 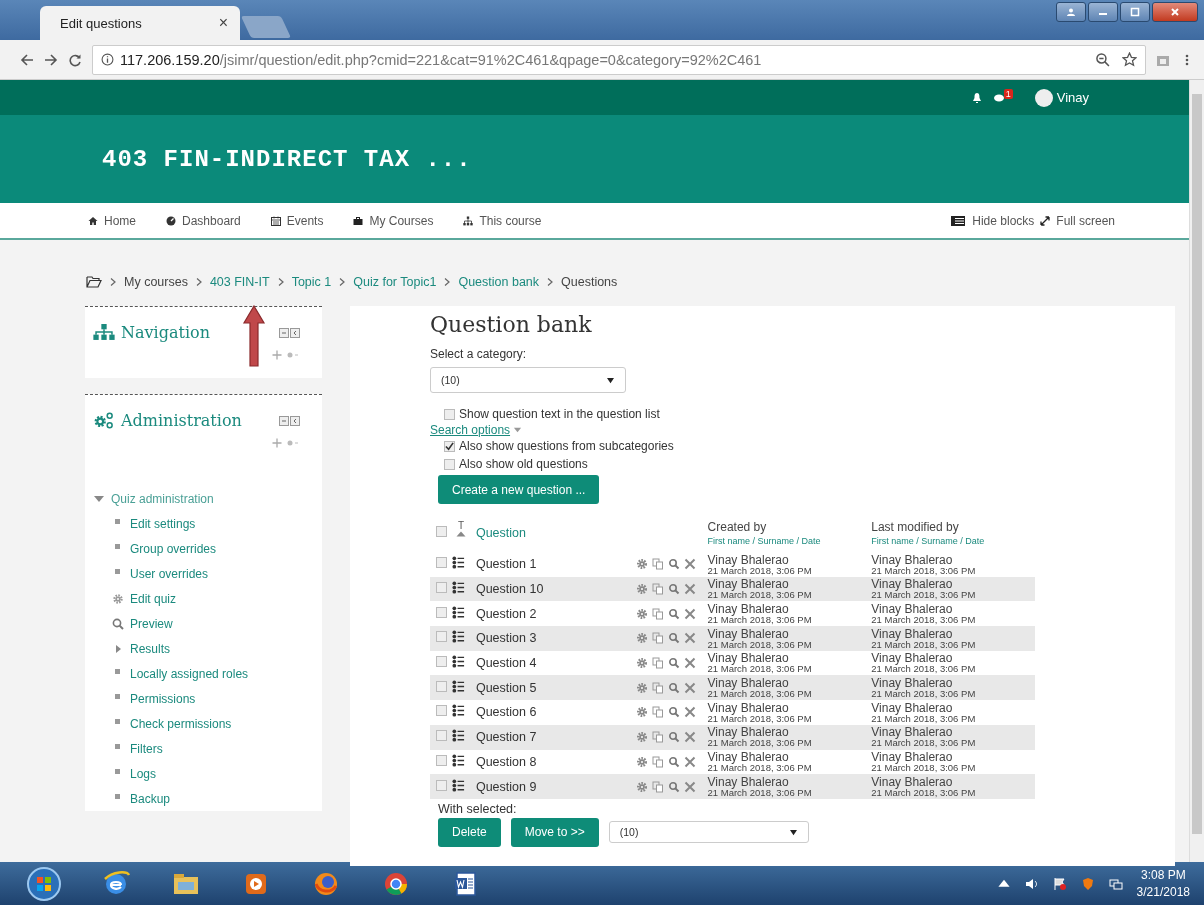 What do you see at coordinates (51, 59) in the screenshot?
I see `forward-icon` at bounding box center [51, 59].